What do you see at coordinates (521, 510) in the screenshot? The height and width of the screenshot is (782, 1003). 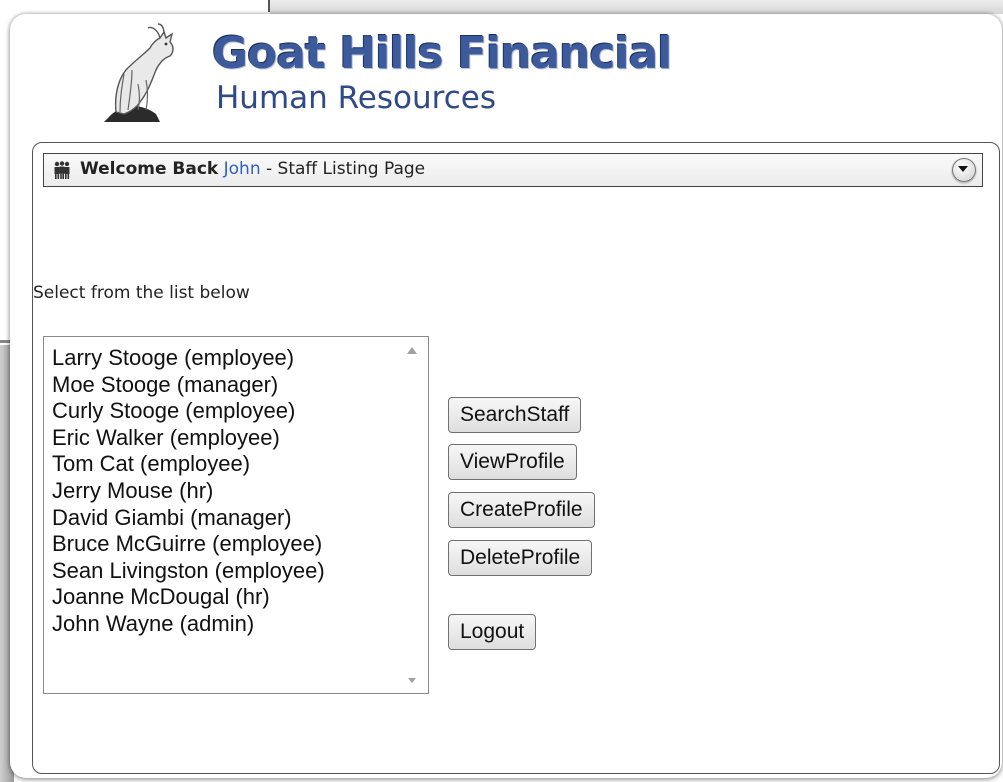 I see `create-profile-button: CreateProfile` at bounding box center [521, 510].